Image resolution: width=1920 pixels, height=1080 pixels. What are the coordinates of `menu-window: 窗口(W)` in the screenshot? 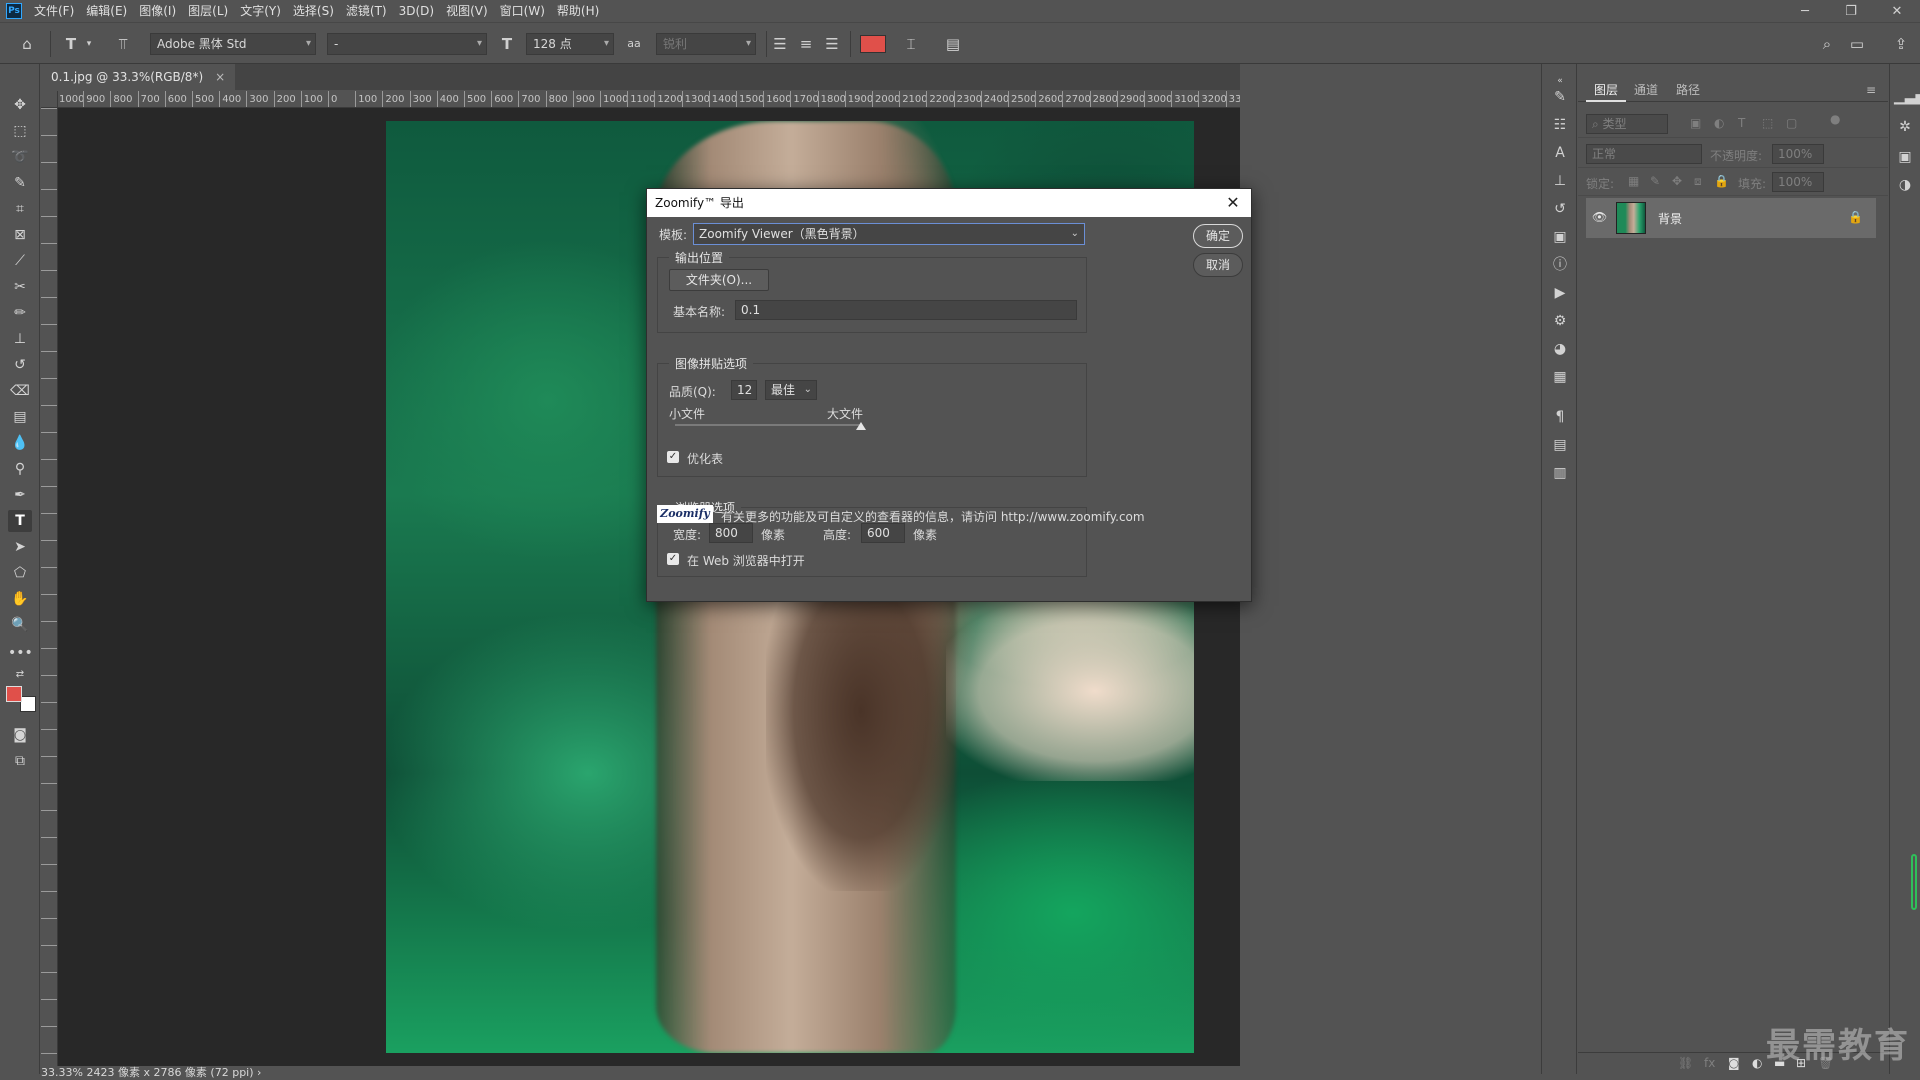 It's located at (522, 11).